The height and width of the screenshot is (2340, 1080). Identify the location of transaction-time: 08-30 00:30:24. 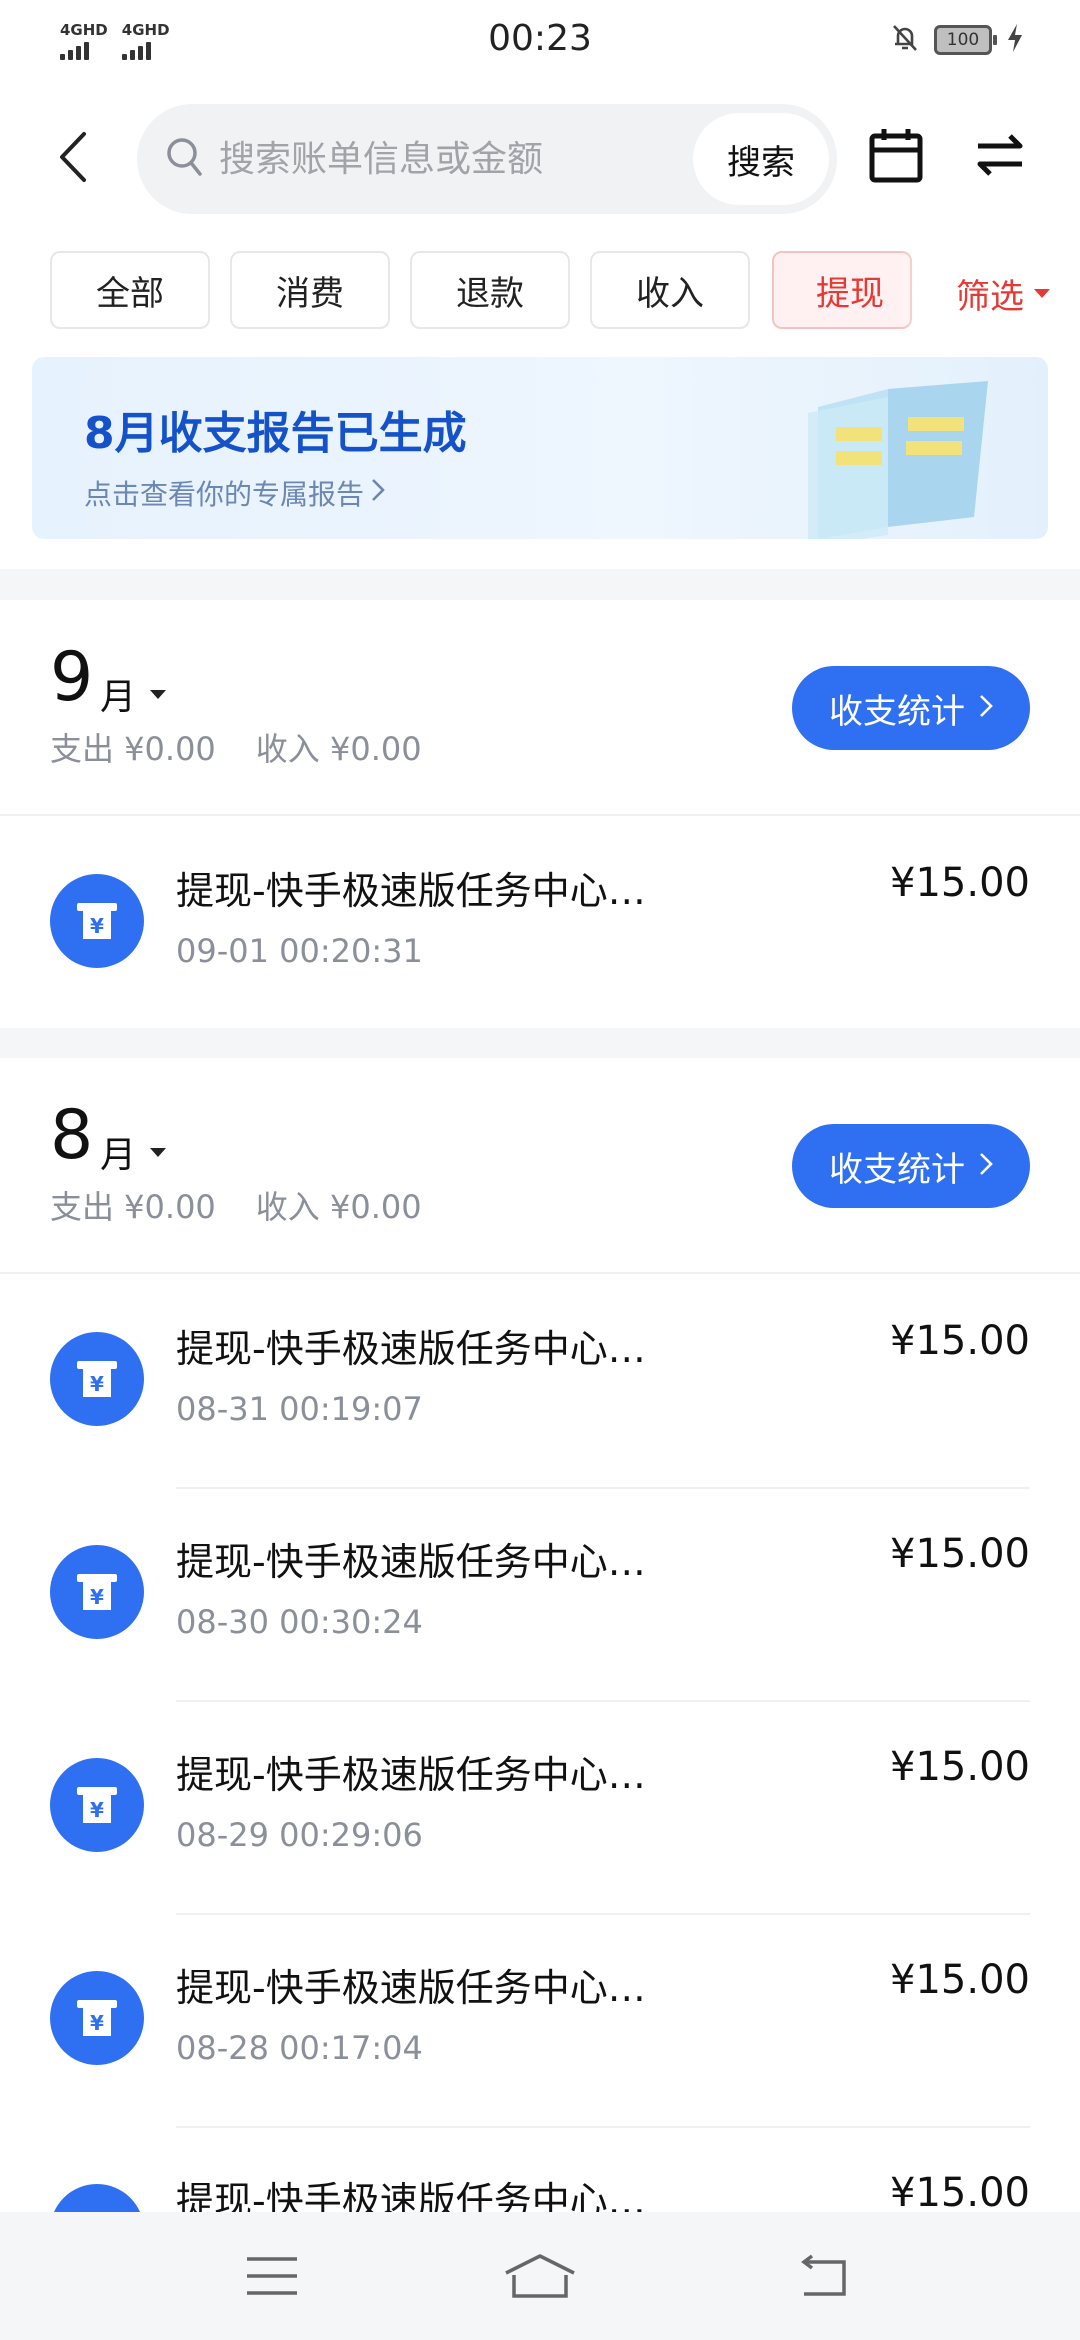
(299, 1622).